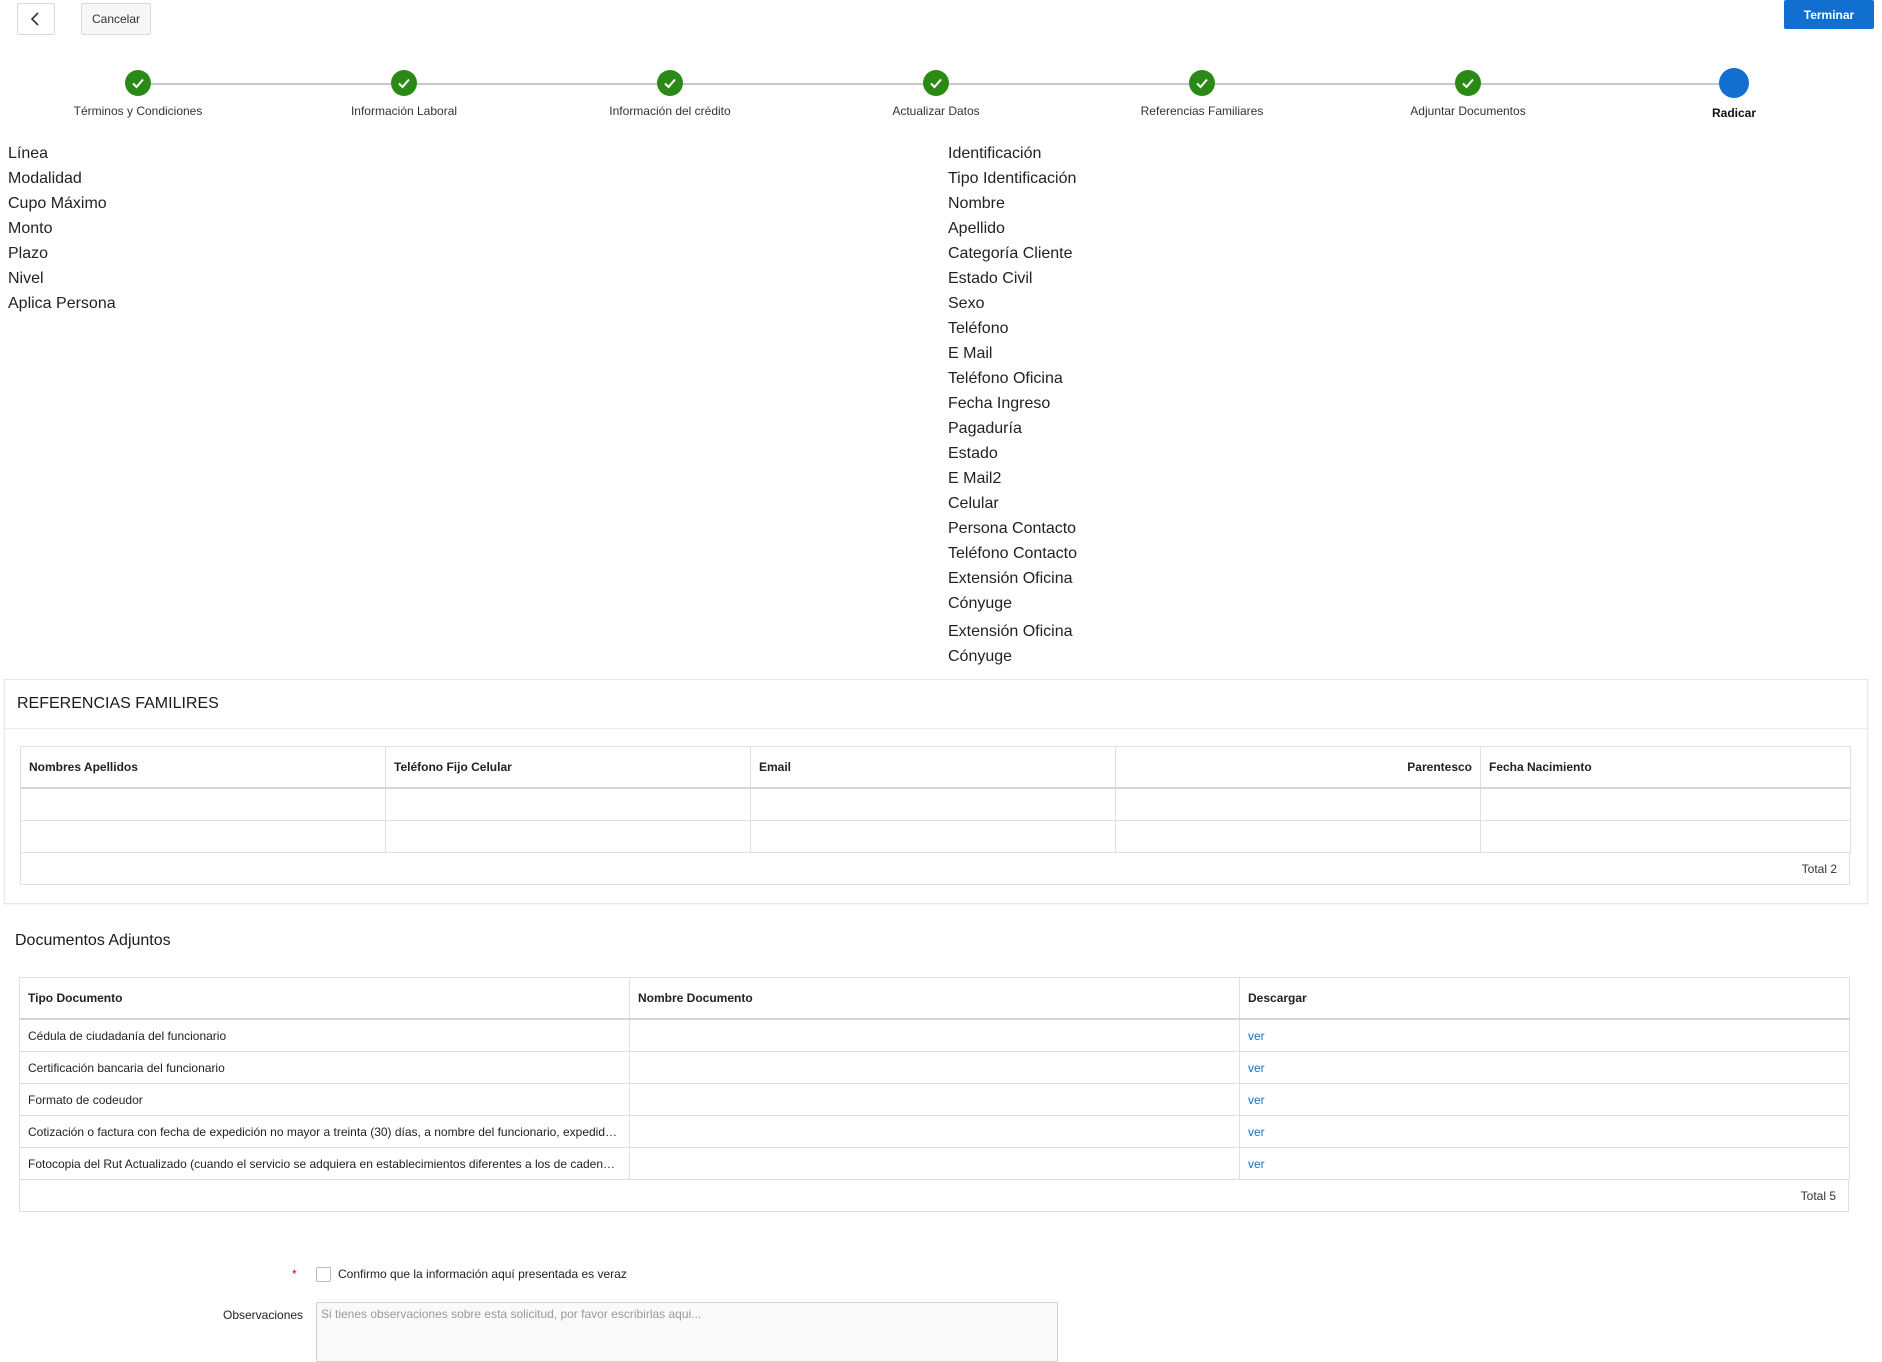 This screenshot has width=1882, height=1362. Describe the element at coordinates (995, 153) in the screenshot. I see `client-field-label: Identificación` at that location.